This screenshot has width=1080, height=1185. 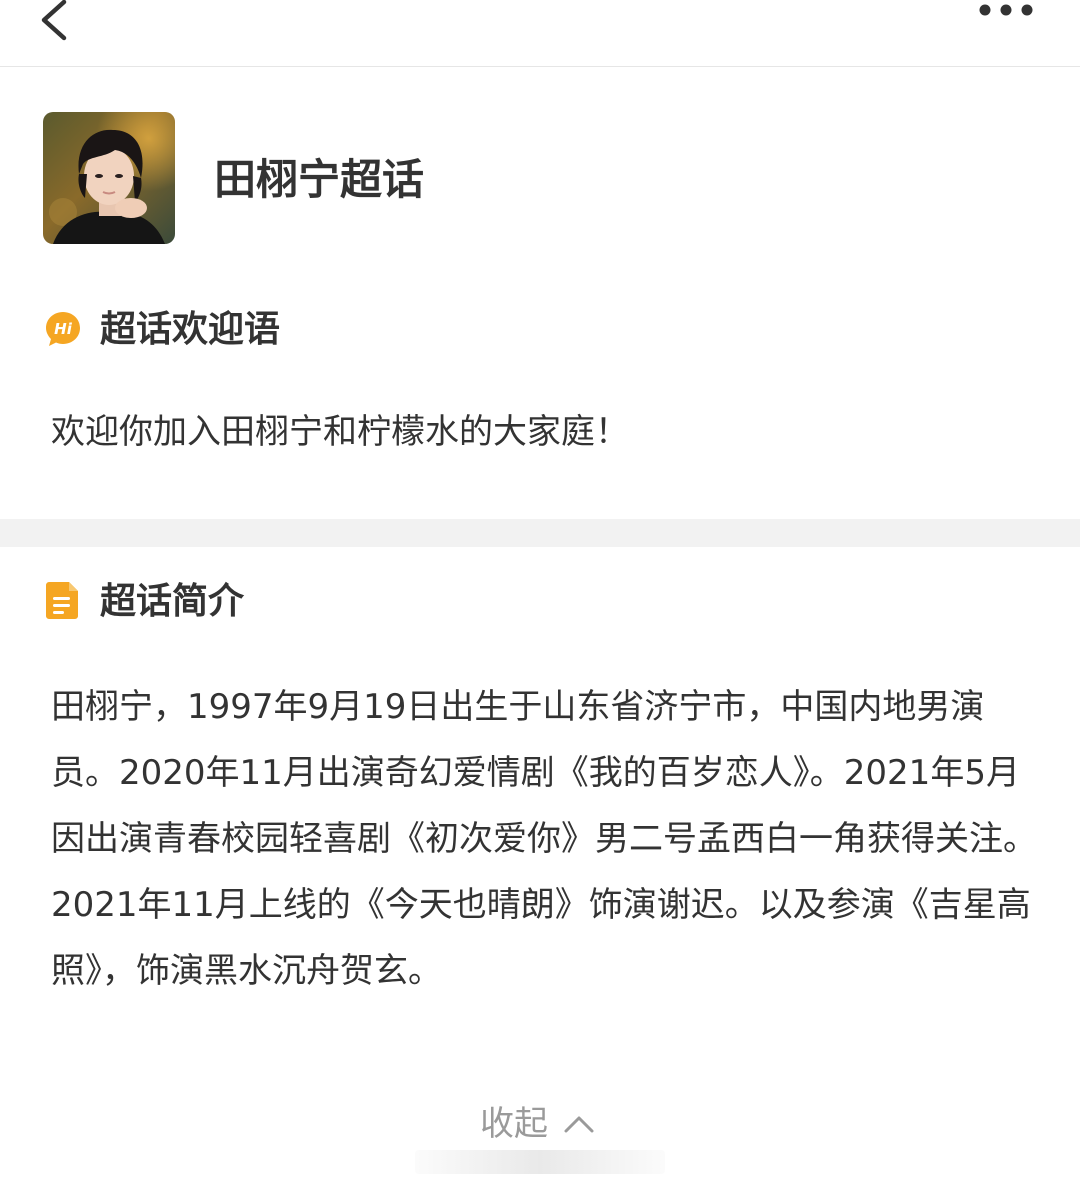 I want to click on more-options-button, so click(x=1011, y=14).